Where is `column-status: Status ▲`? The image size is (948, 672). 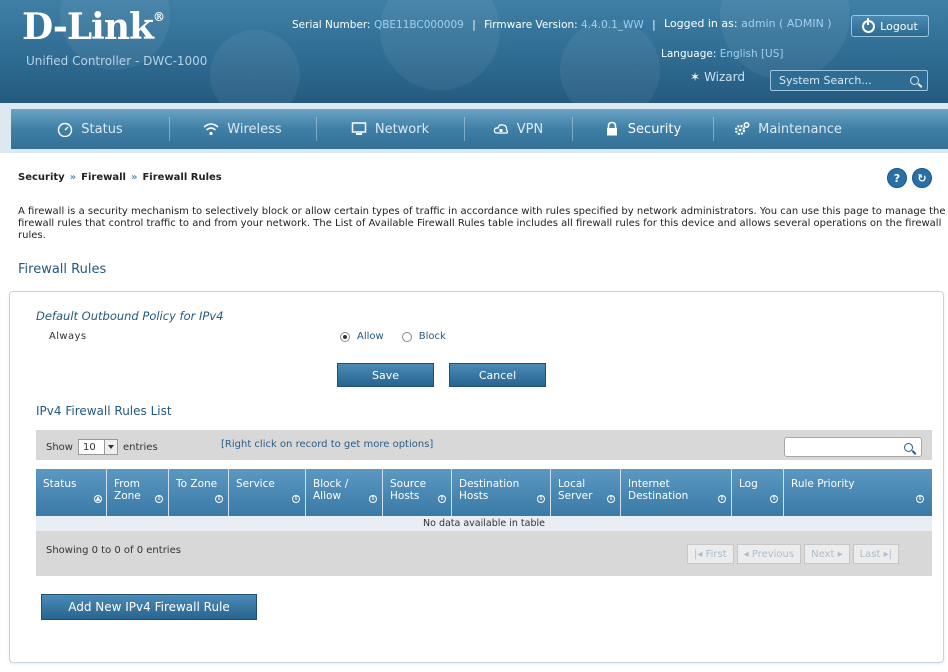
column-status: Status ▲ is located at coordinates (71, 492).